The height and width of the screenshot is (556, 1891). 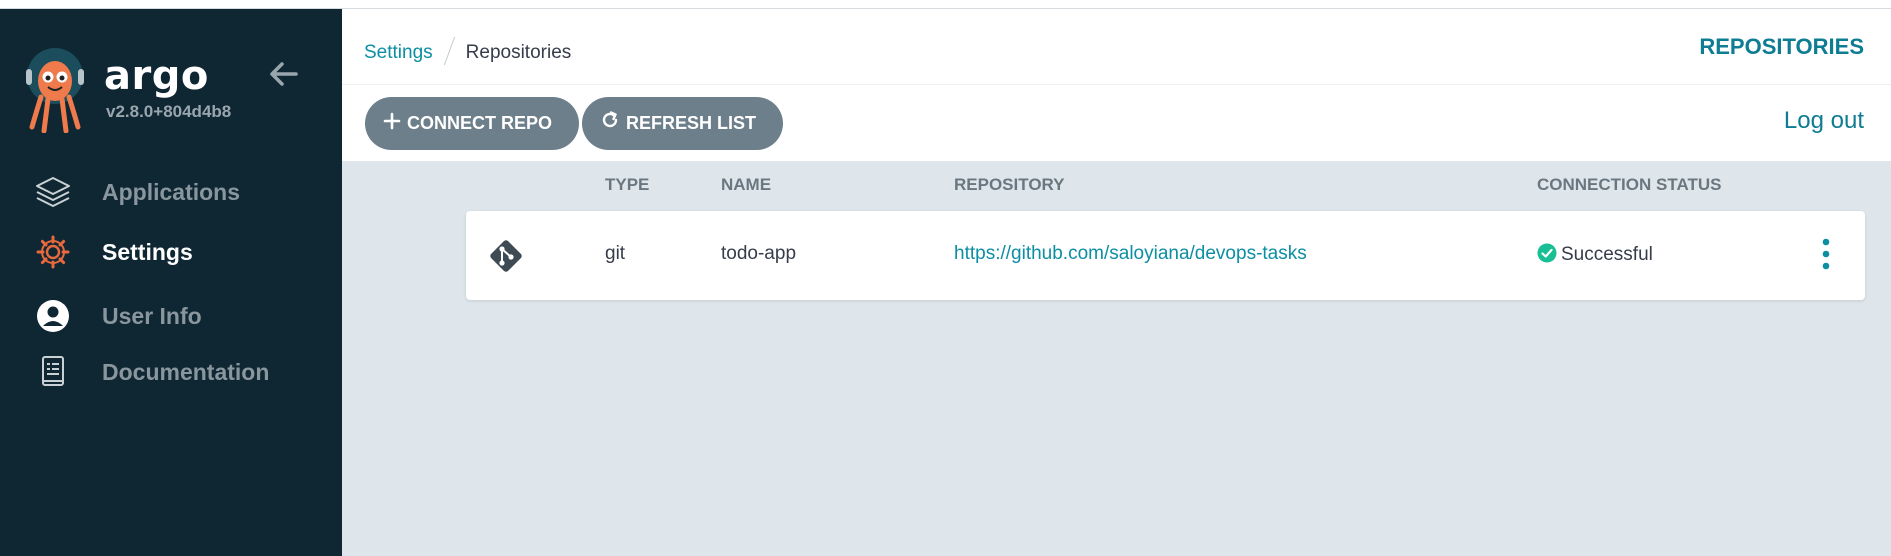 I want to click on refresh-list-button: REFRESH LIST, so click(x=682, y=123).